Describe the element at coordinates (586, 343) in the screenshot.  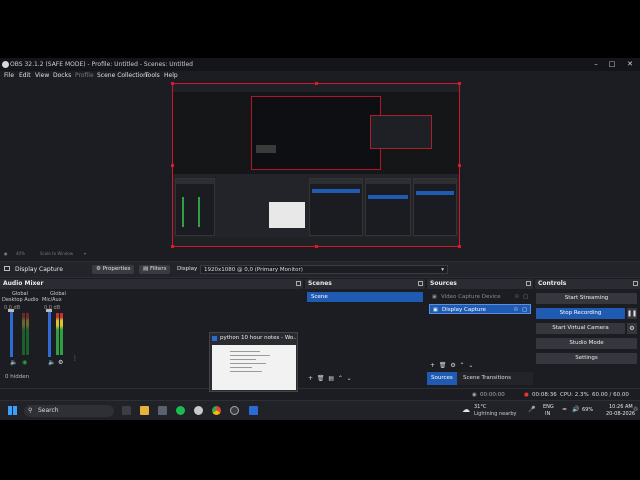
I see `studio-mode-button: Studio Mode` at that location.